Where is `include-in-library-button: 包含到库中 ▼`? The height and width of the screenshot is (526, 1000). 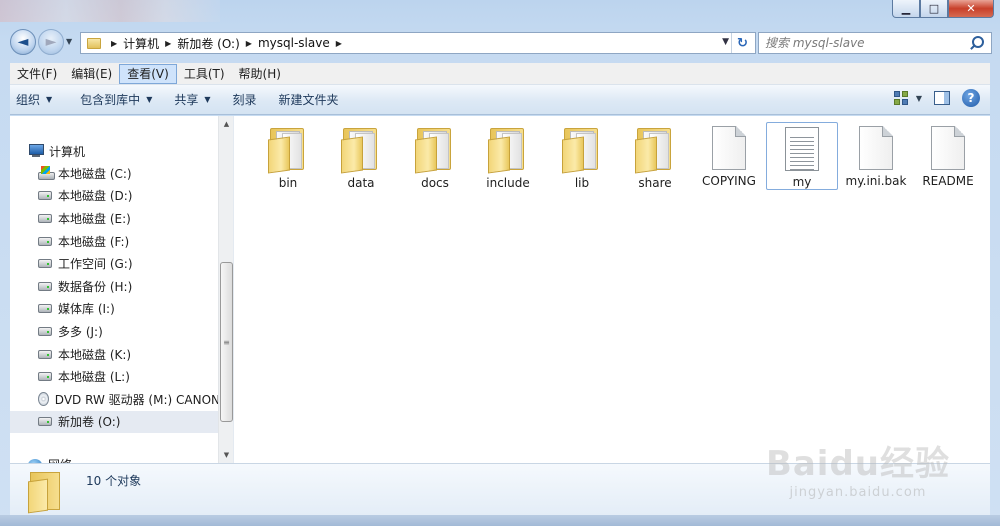 include-in-library-button: 包含到库中 ▼ is located at coordinates (116, 99).